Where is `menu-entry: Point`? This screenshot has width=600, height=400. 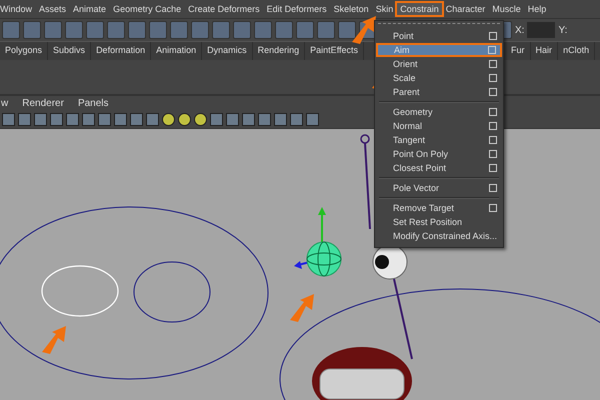 menu-entry: Point is located at coordinates (439, 36).